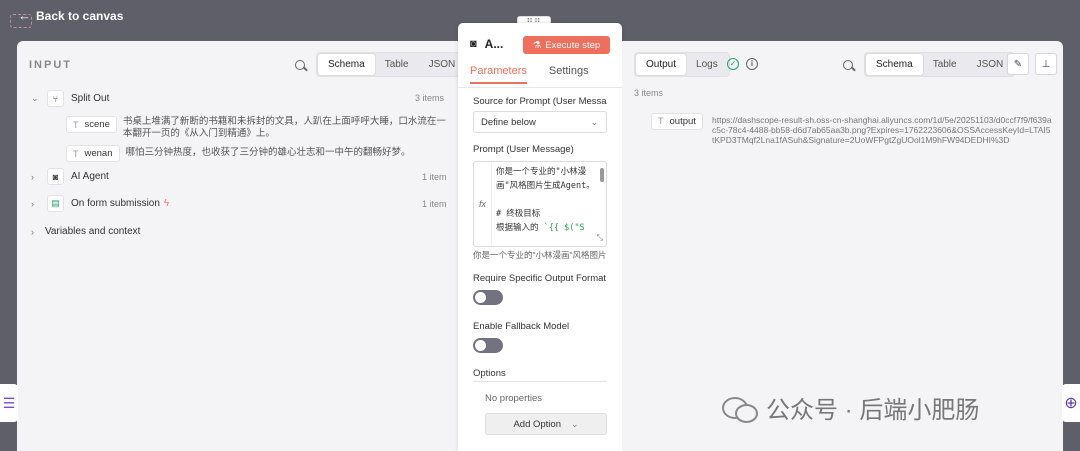 This screenshot has width=1080, height=451. What do you see at coordinates (537, 45) in the screenshot?
I see `flask-icon: ⚗` at bounding box center [537, 45].